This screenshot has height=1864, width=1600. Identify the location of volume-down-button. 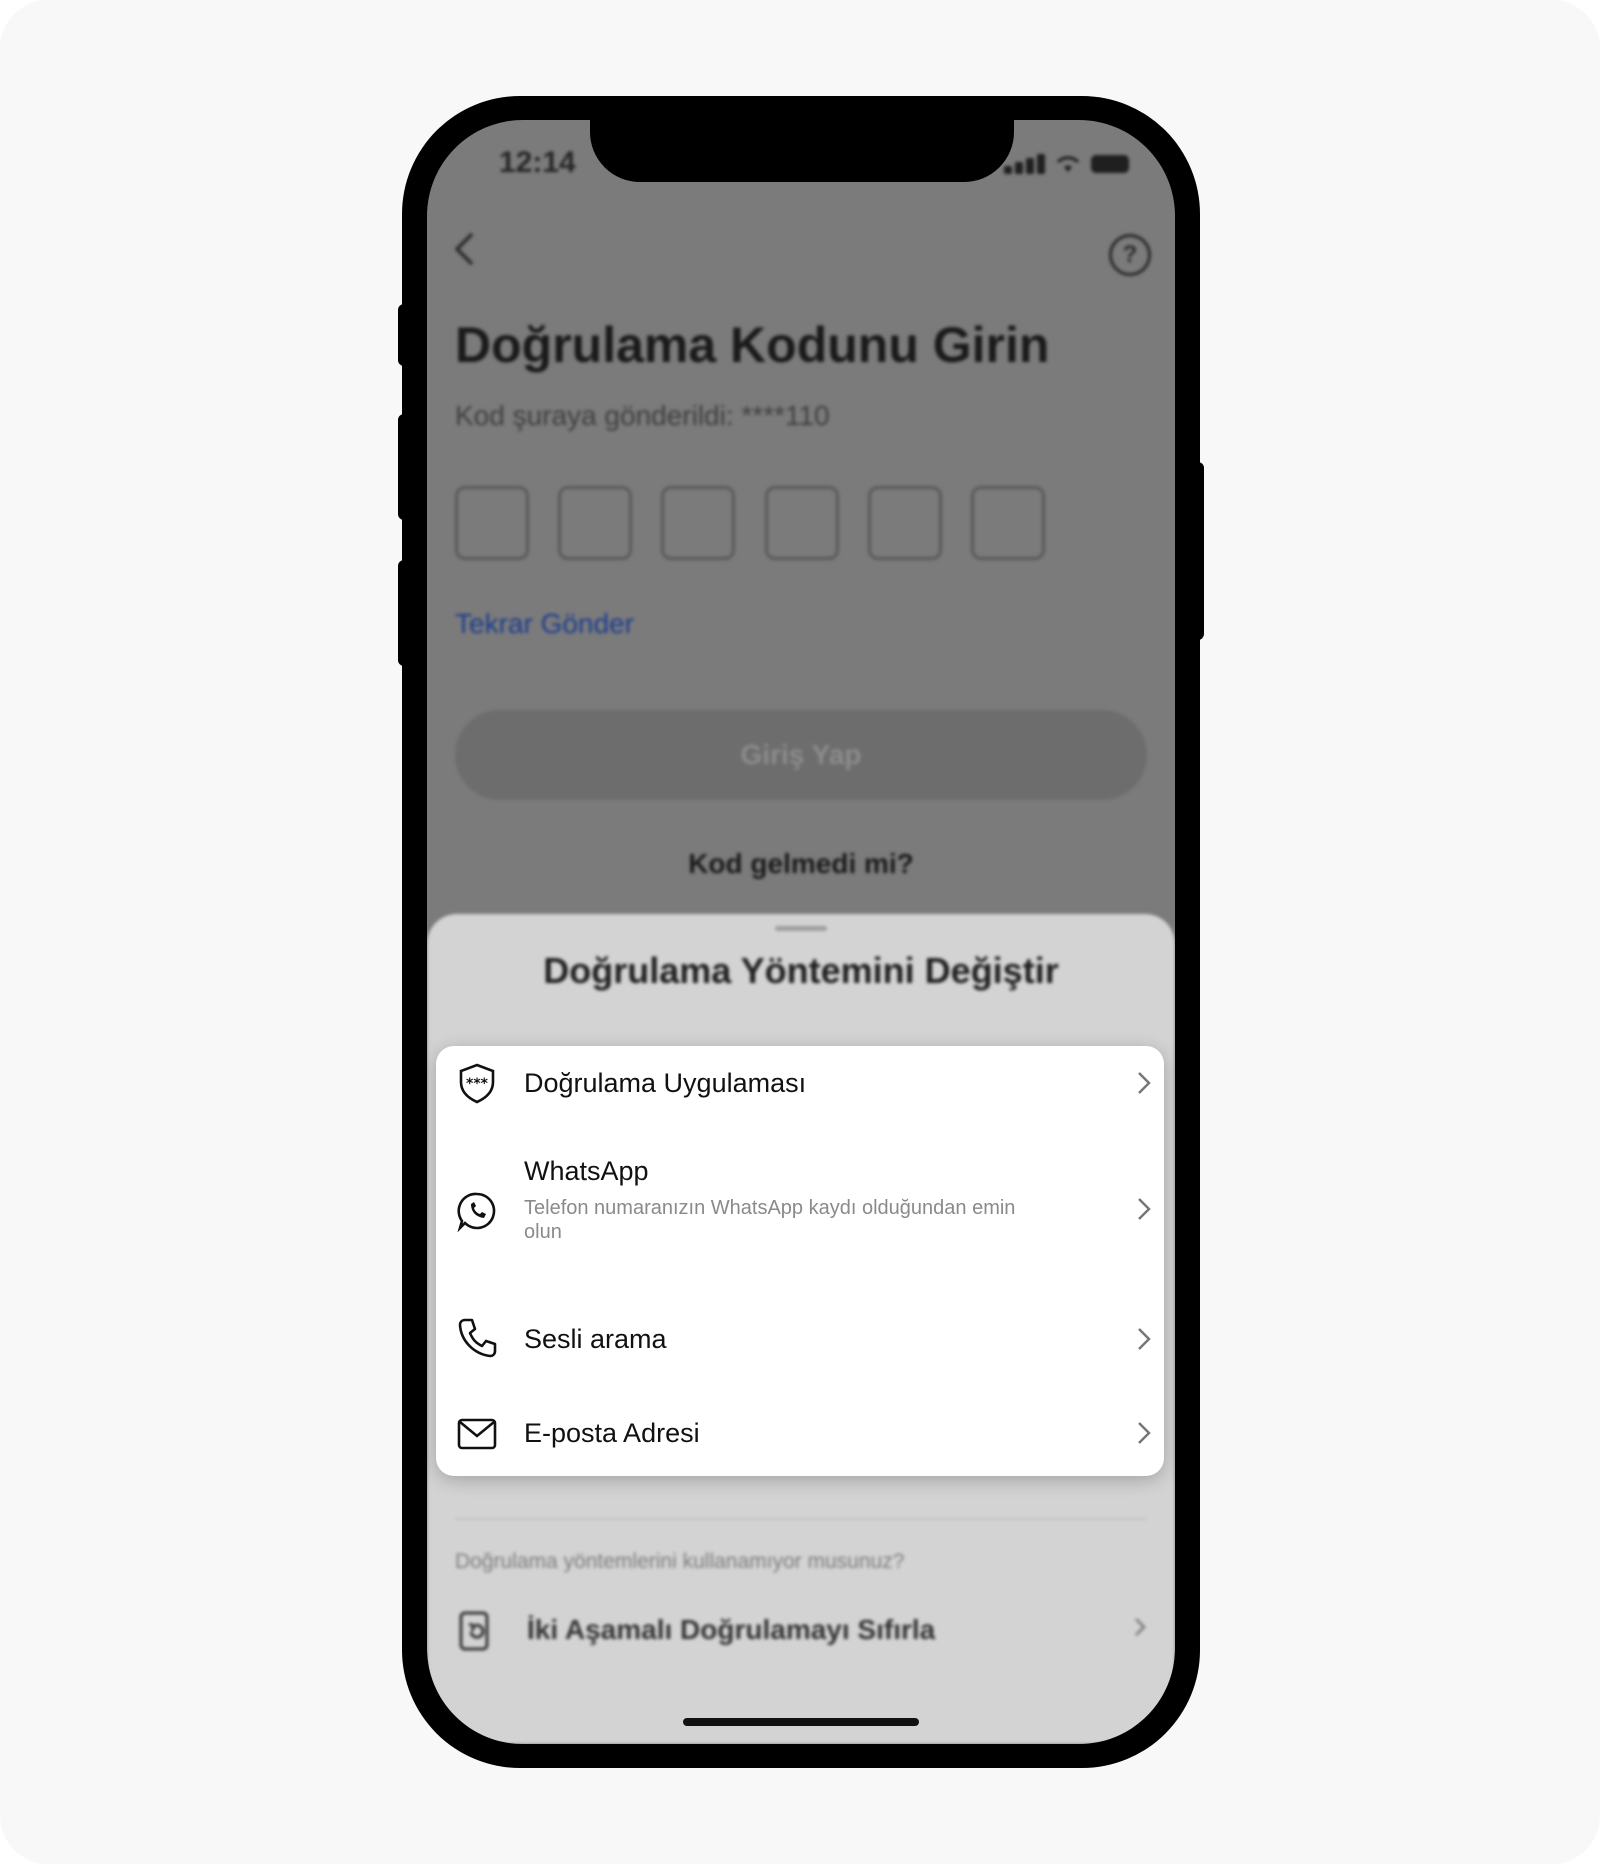
(404, 613).